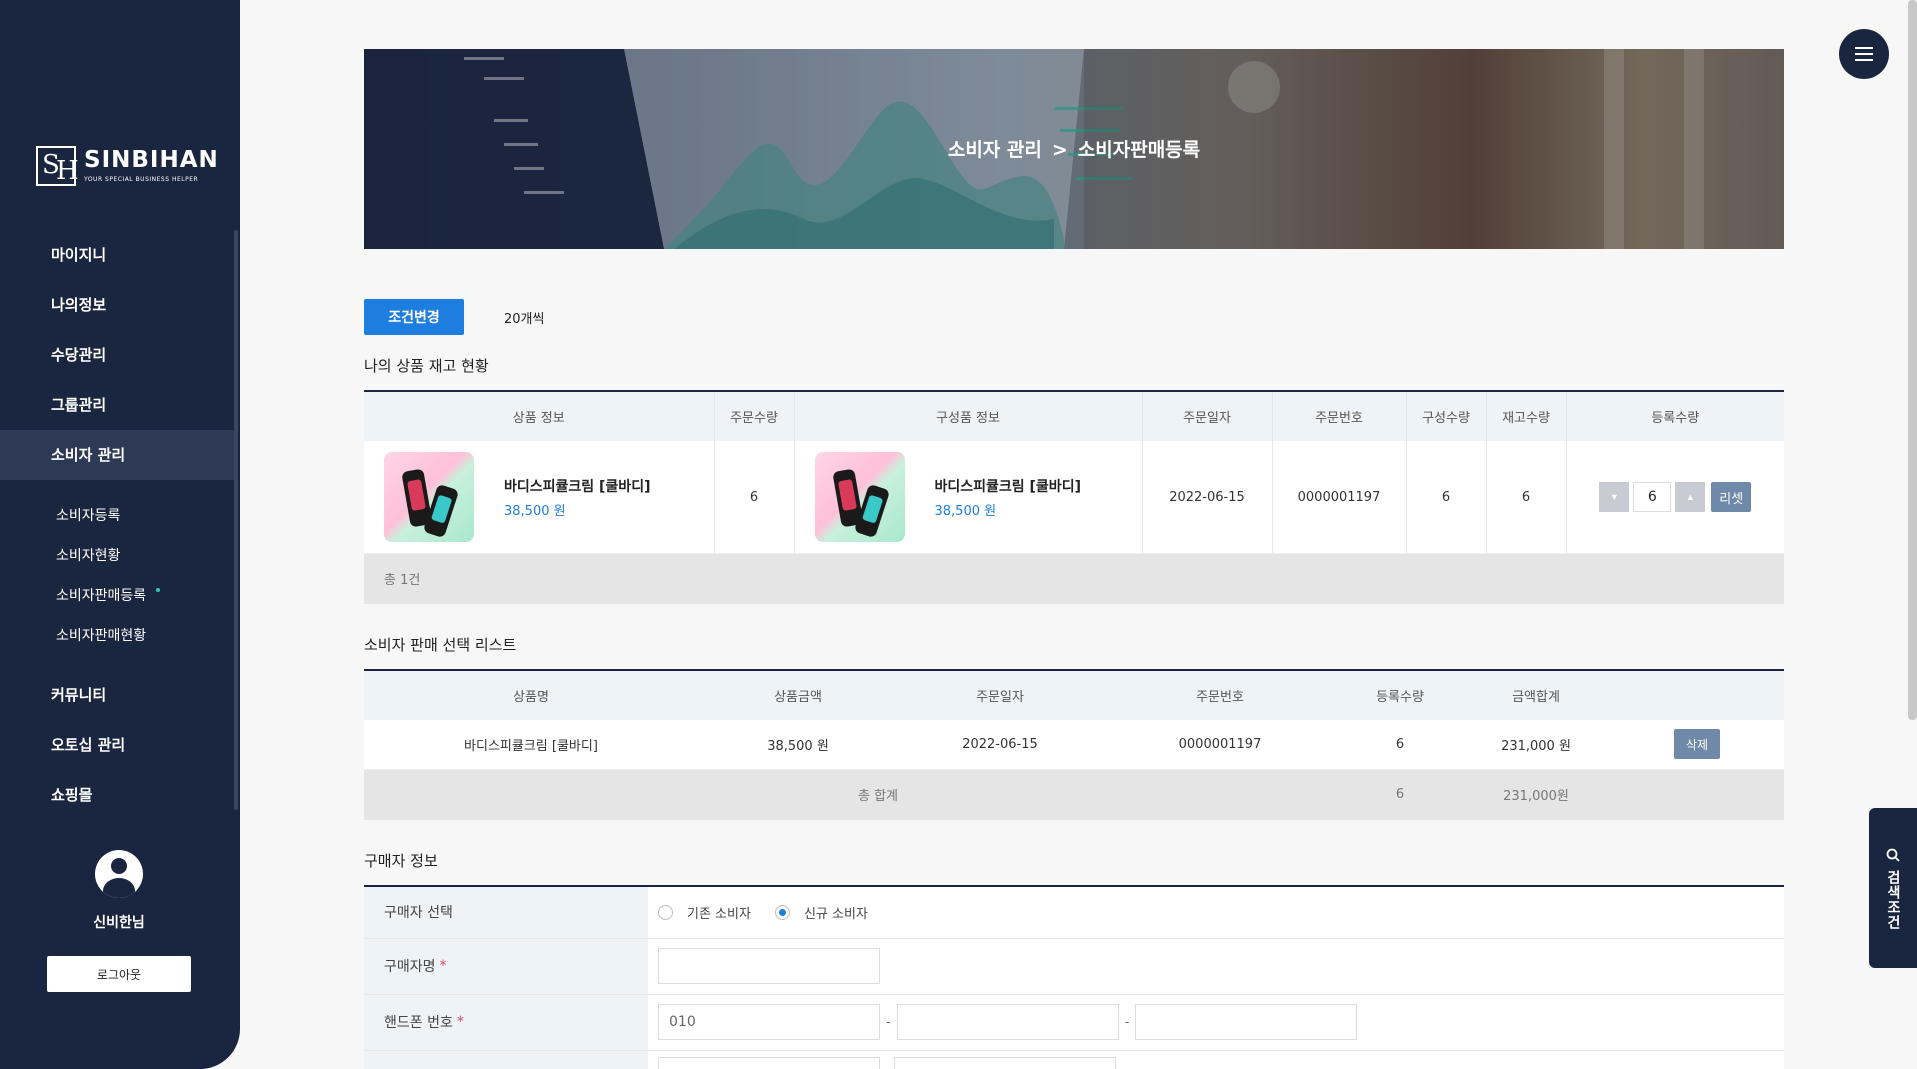 This screenshot has width=1917, height=1069. Describe the element at coordinates (531, 744) in the screenshot. I see `selected-product-name: 바디스피큘크림 [쿨바디]` at that location.